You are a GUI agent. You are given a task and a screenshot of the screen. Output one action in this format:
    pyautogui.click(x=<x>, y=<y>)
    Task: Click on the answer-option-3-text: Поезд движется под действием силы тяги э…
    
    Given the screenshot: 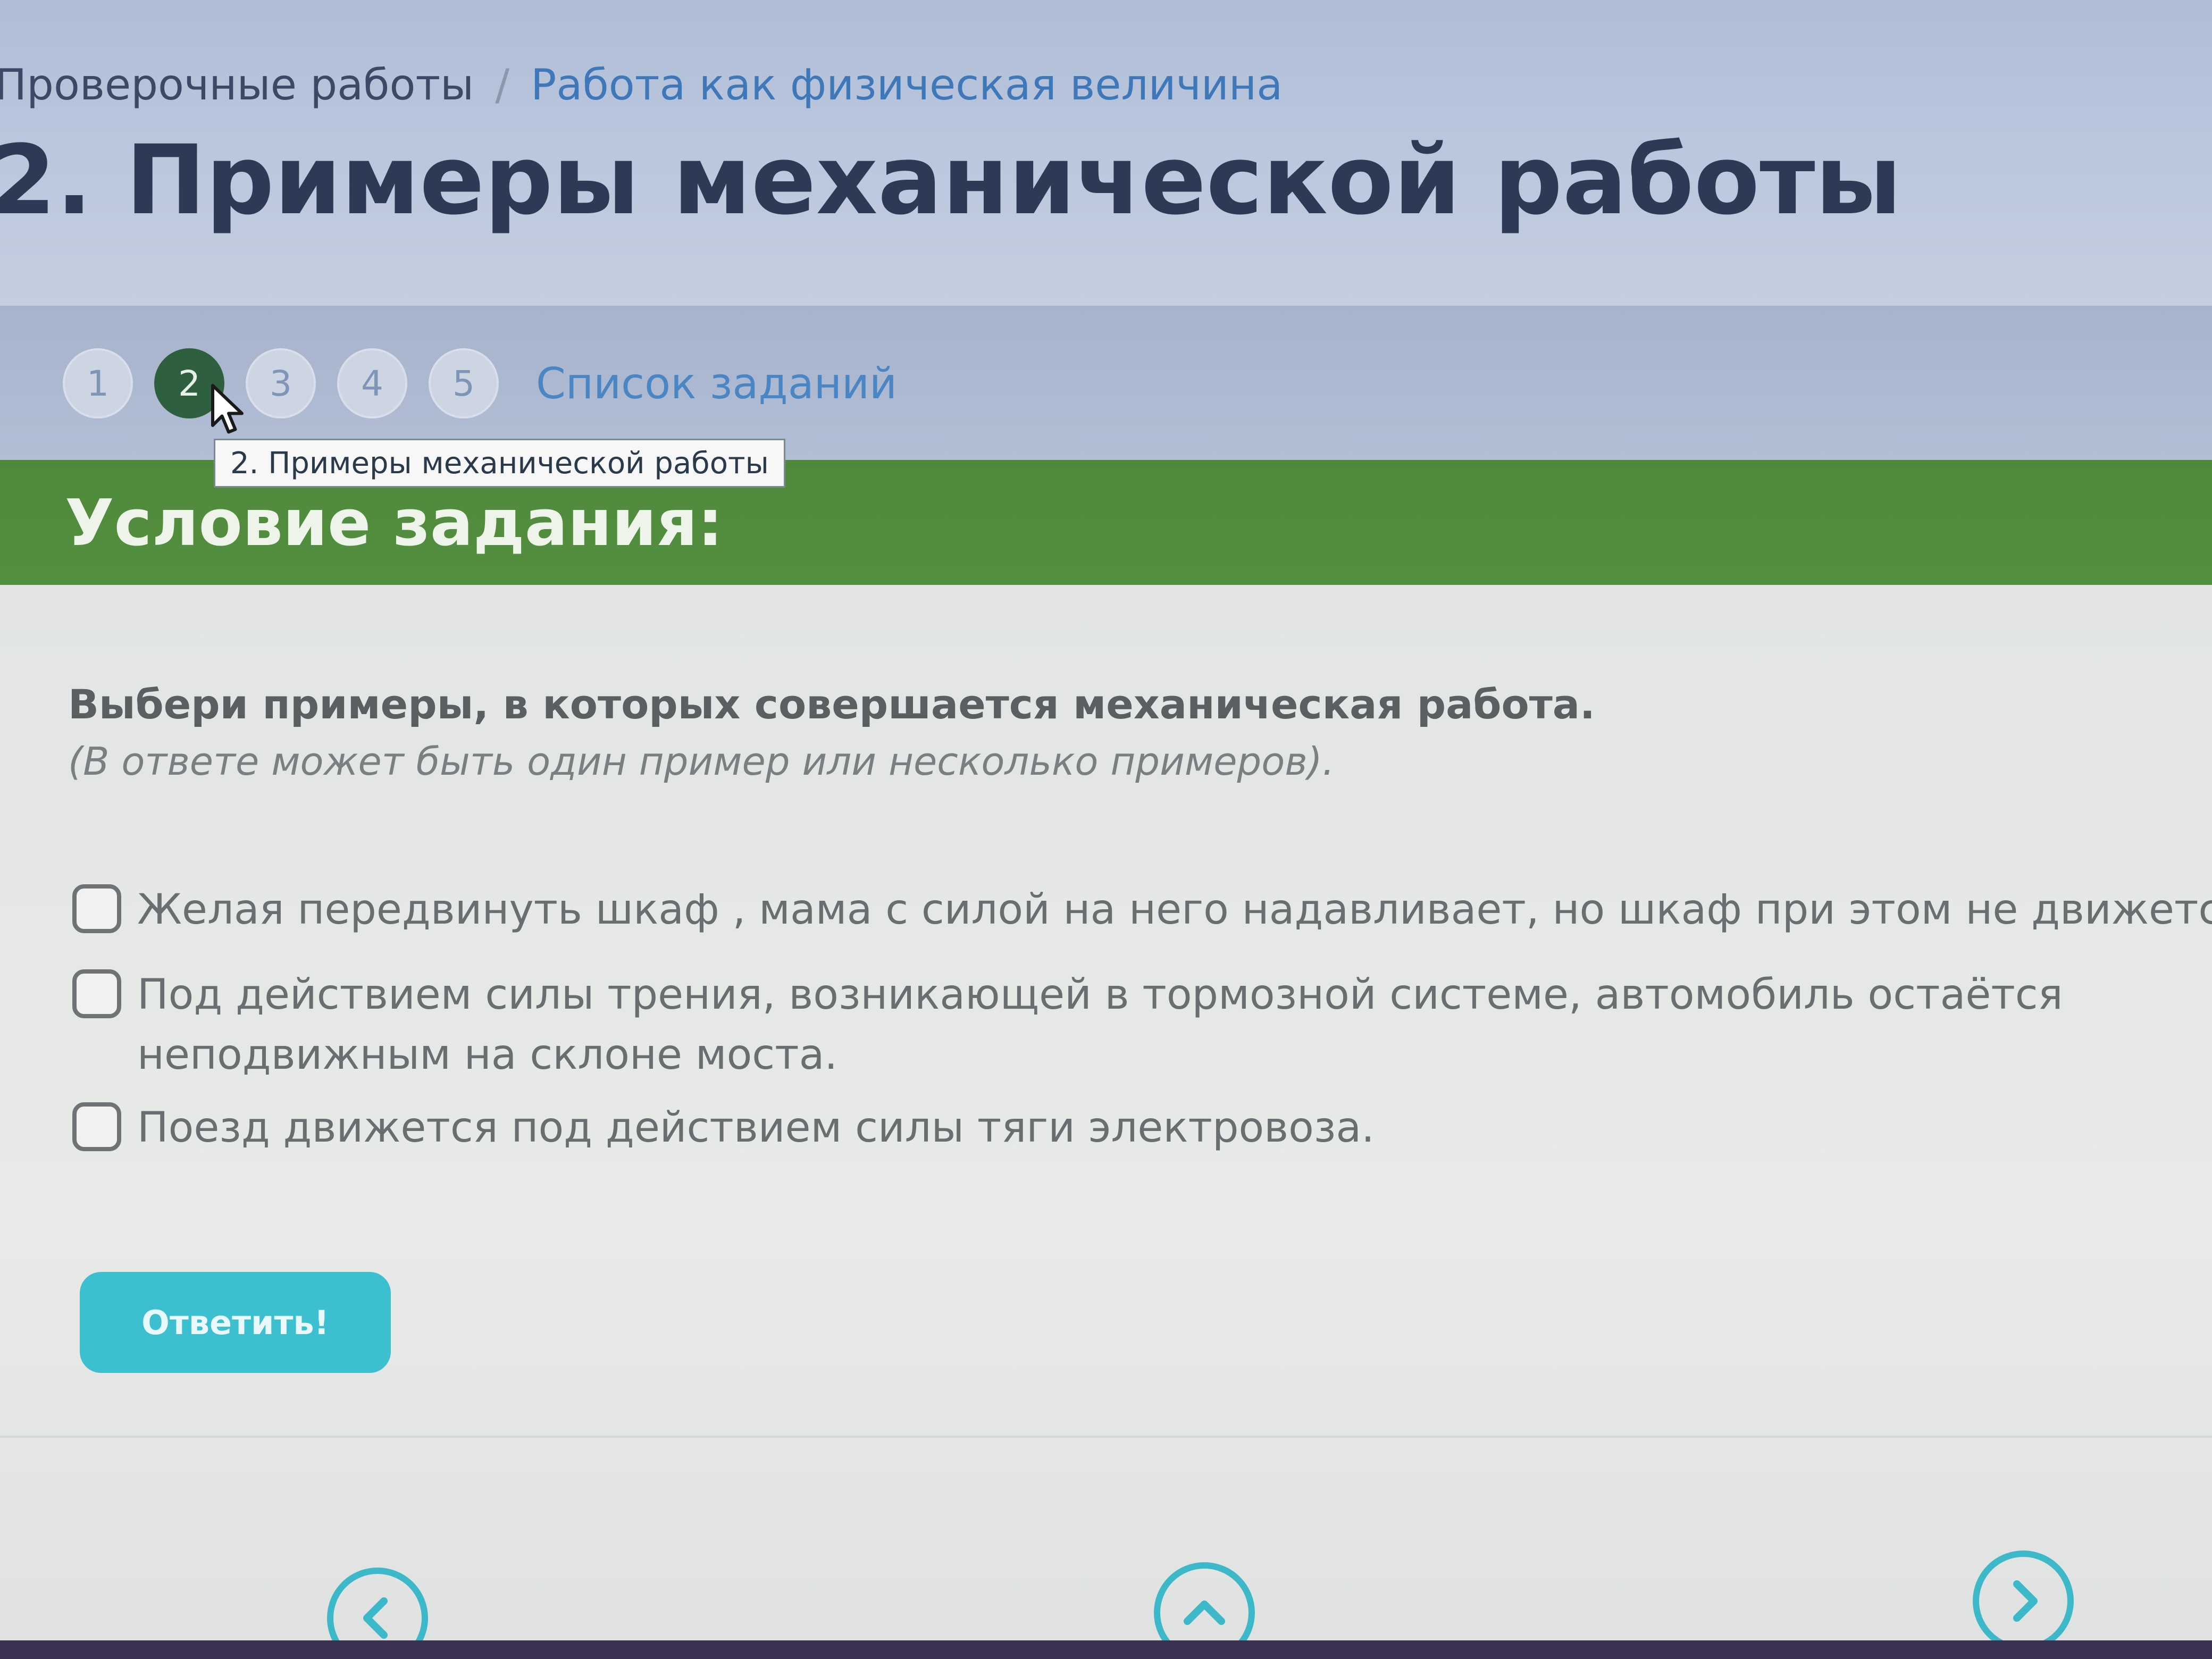 What is the action you would take?
    pyautogui.click(x=756, y=1128)
    